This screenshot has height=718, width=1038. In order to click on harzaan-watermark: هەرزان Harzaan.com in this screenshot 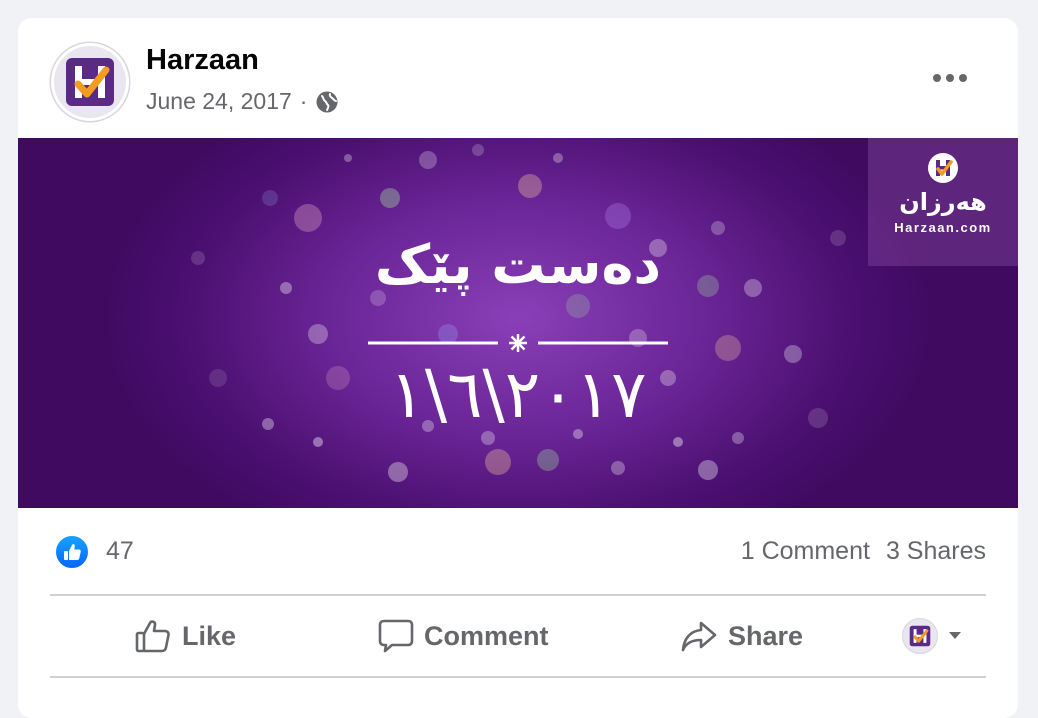, I will do `click(943, 202)`.